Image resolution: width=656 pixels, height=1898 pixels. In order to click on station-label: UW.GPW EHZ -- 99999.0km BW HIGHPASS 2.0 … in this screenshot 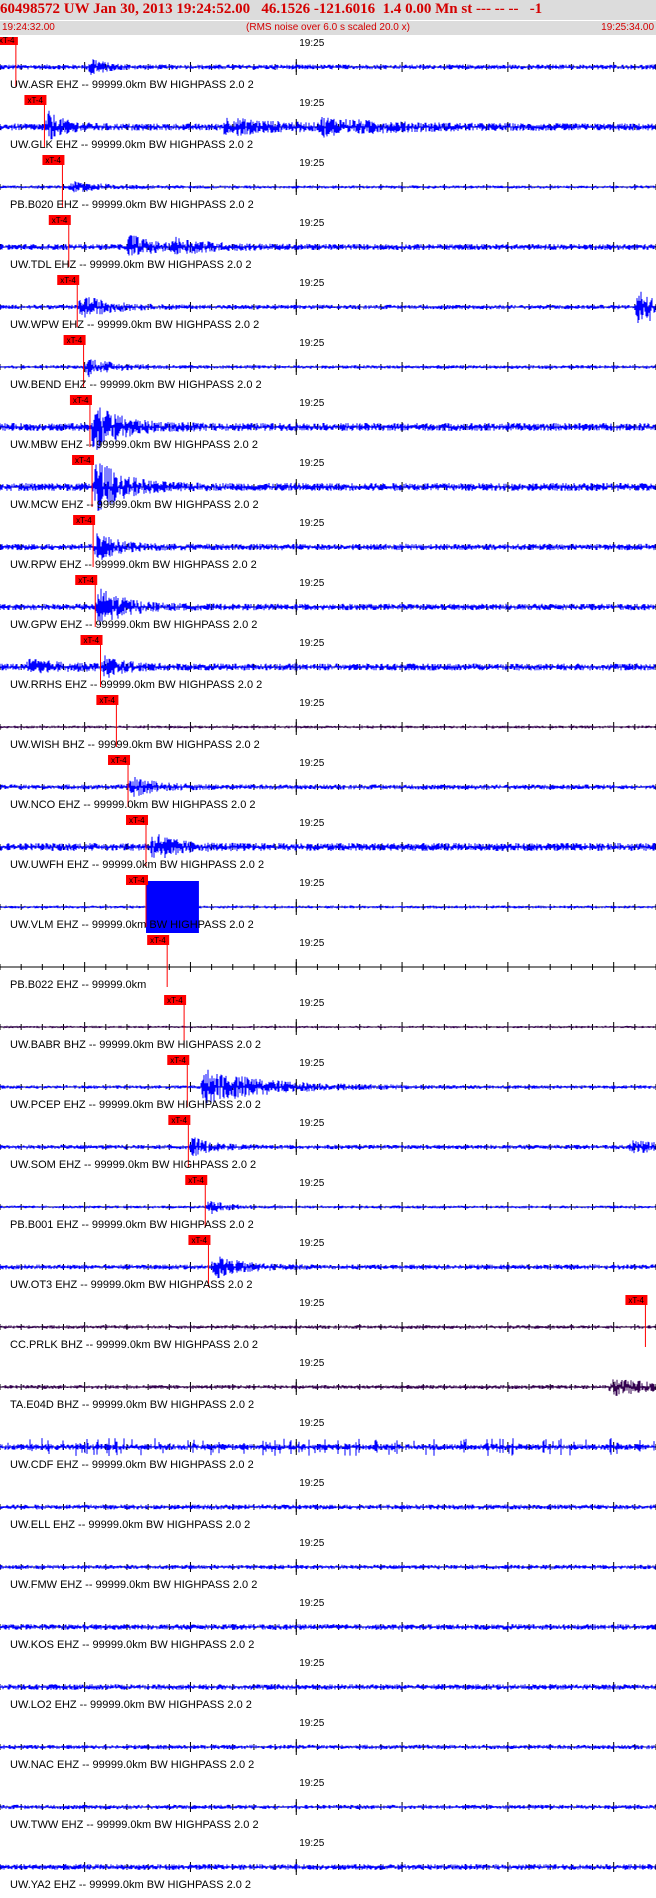, I will do `click(133, 625)`.